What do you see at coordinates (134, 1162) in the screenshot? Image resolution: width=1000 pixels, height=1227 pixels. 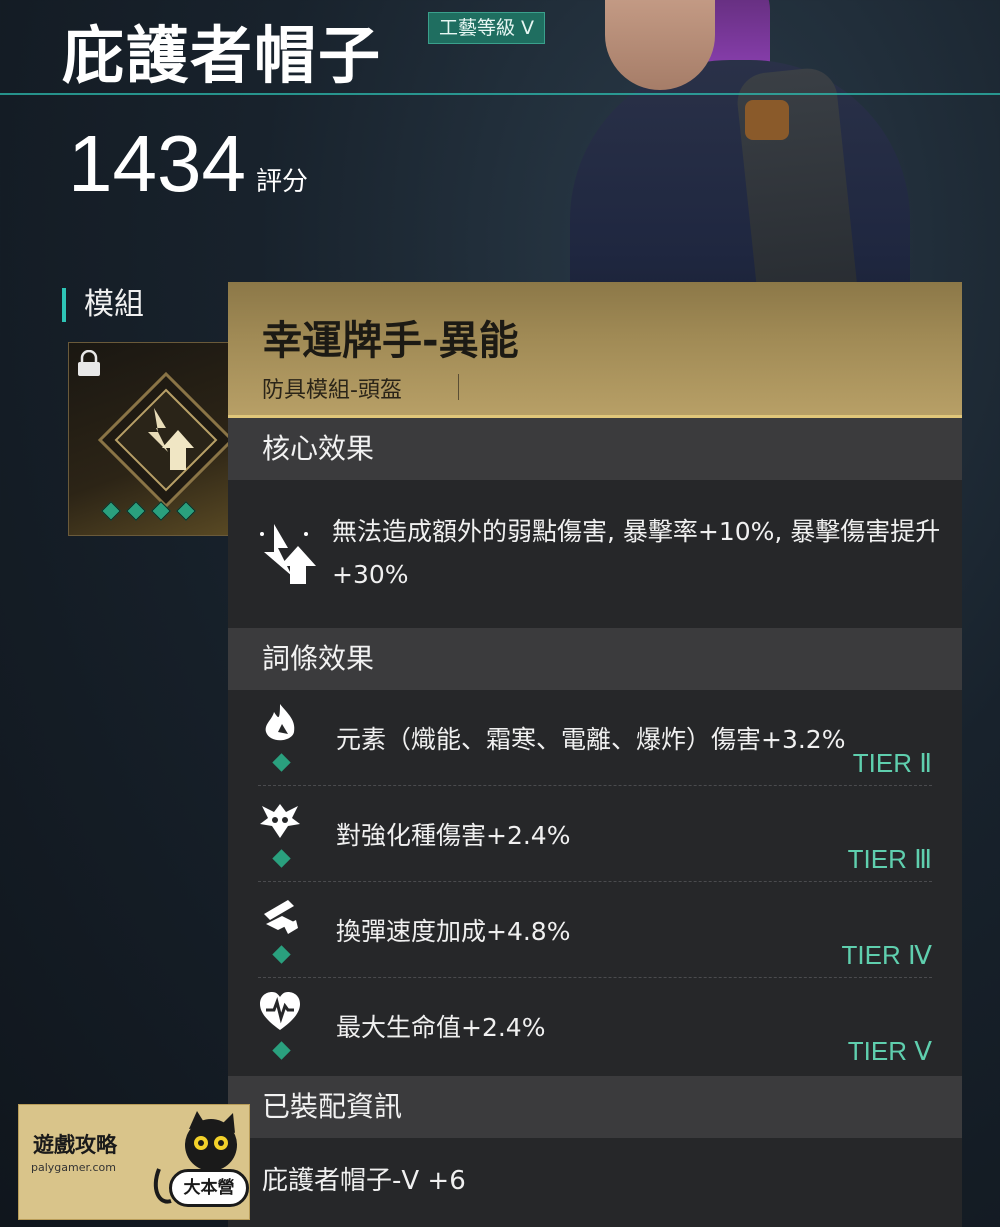 I see `site-watermark: 遊戲攻略 palygamer.com 大本營` at bounding box center [134, 1162].